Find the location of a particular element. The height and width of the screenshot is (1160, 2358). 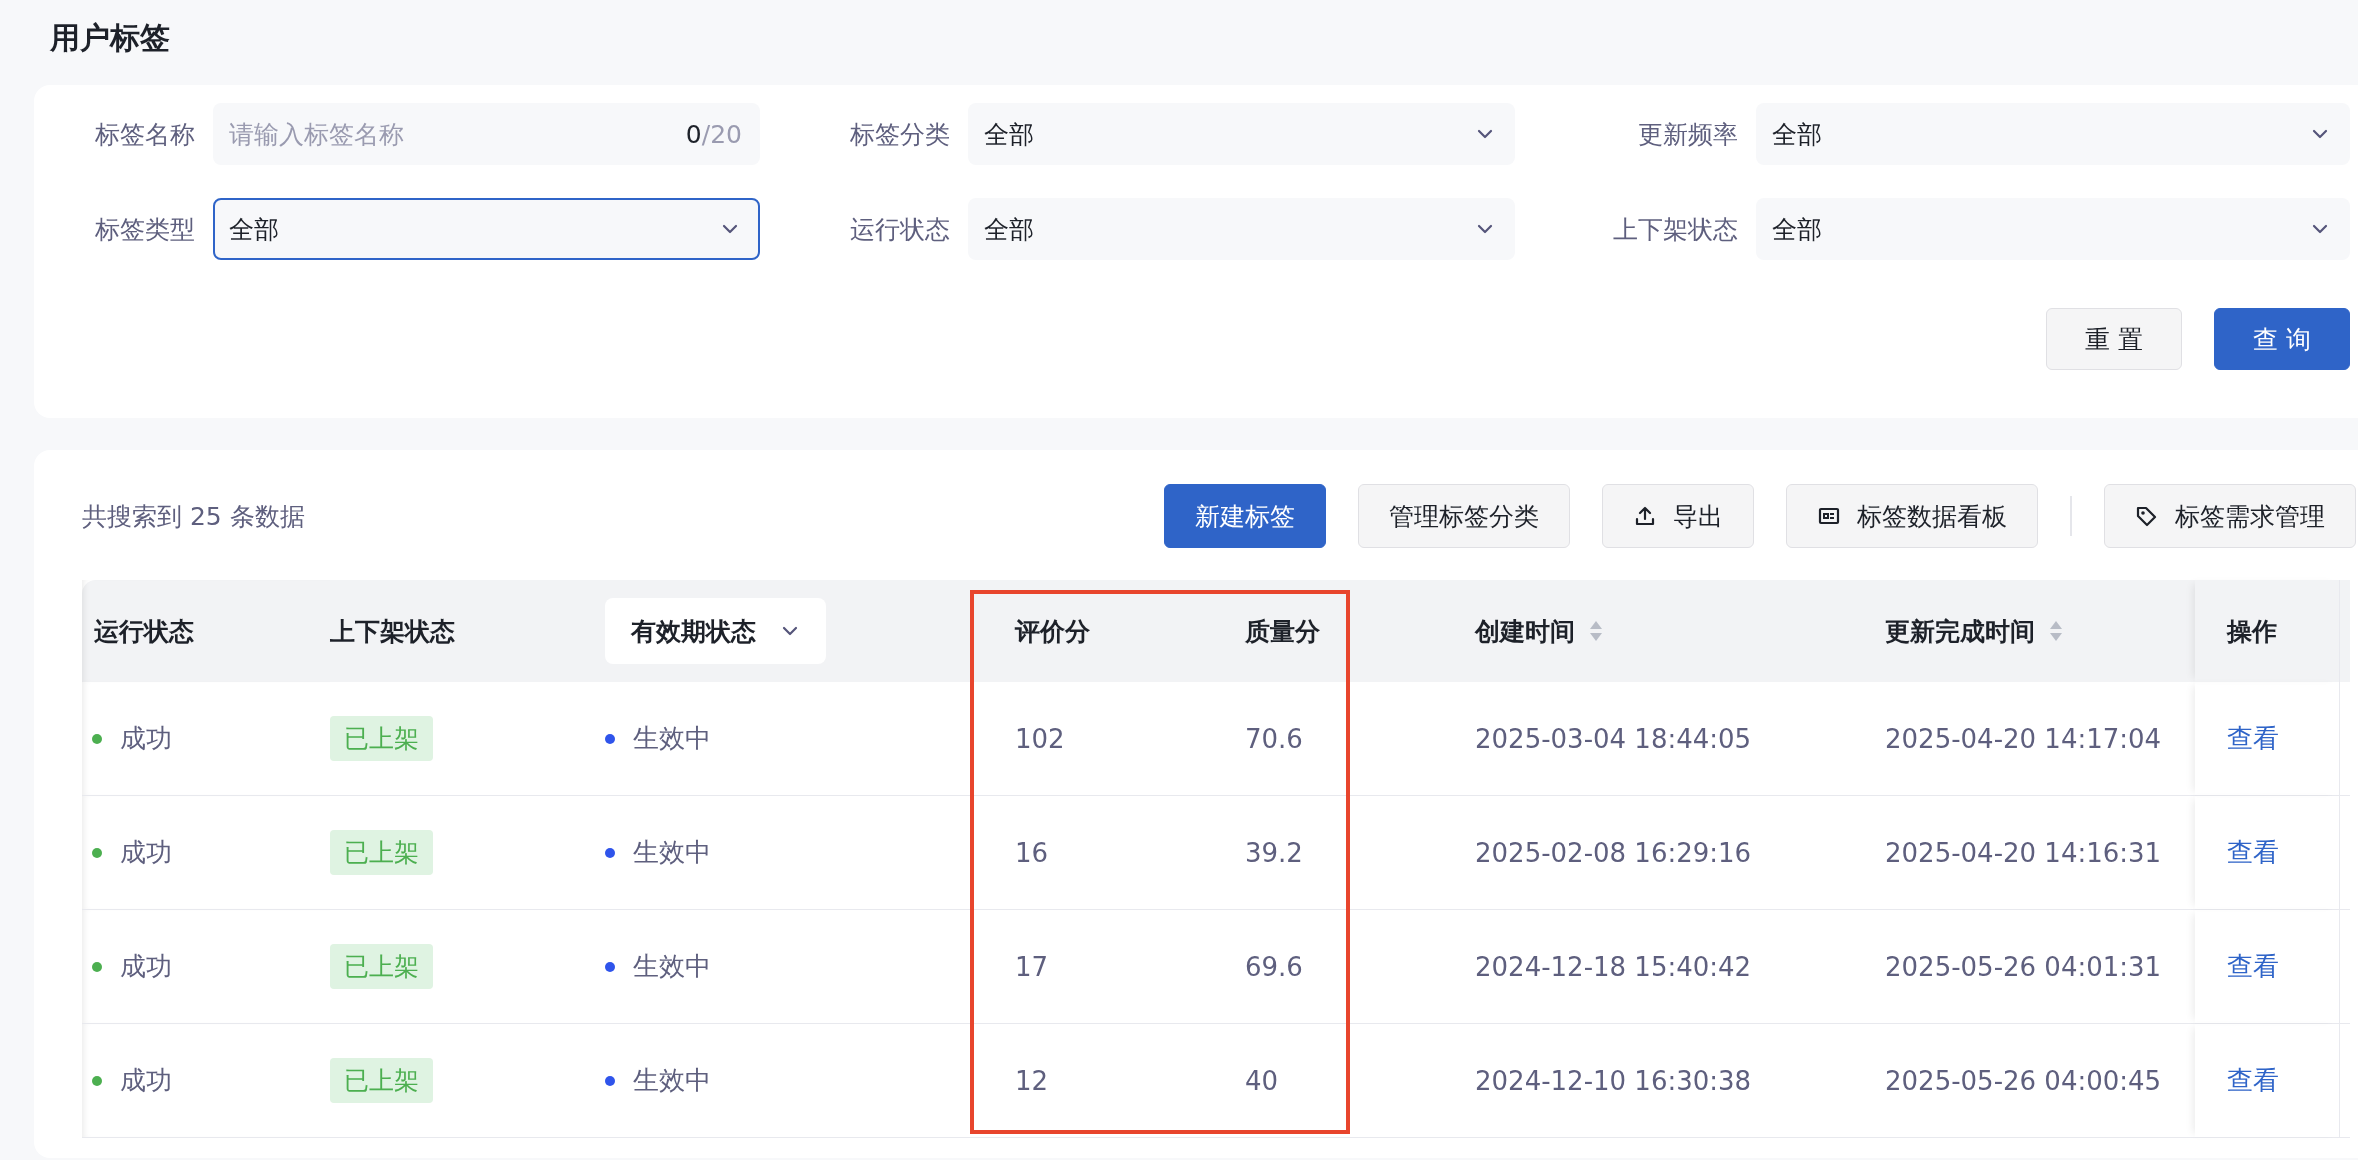

filter-button: 重 置 is located at coordinates (2114, 339).